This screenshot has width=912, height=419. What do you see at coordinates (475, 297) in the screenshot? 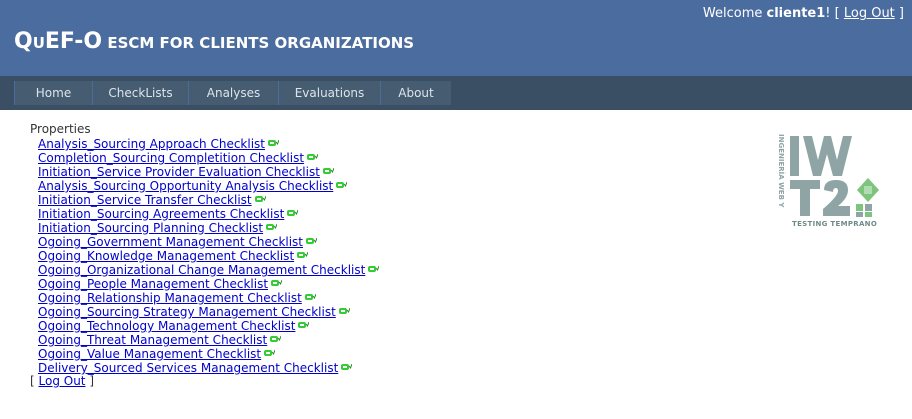
I see `checklist-row: Ogoing_Relationship Management Checklist` at bounding box center [475, 297].